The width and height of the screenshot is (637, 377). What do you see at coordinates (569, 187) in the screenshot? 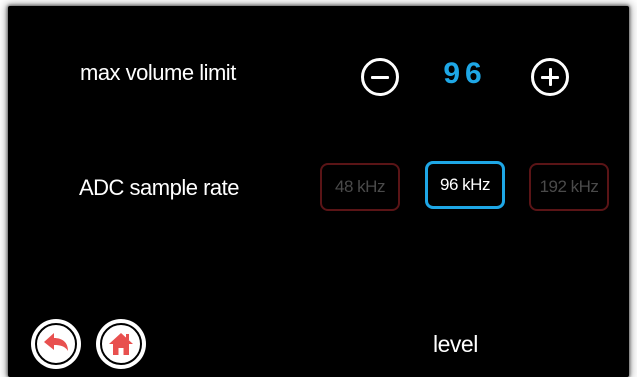
I see `sample-rate-option-192khz: 192 kHz` at bounding box center [569, 187].